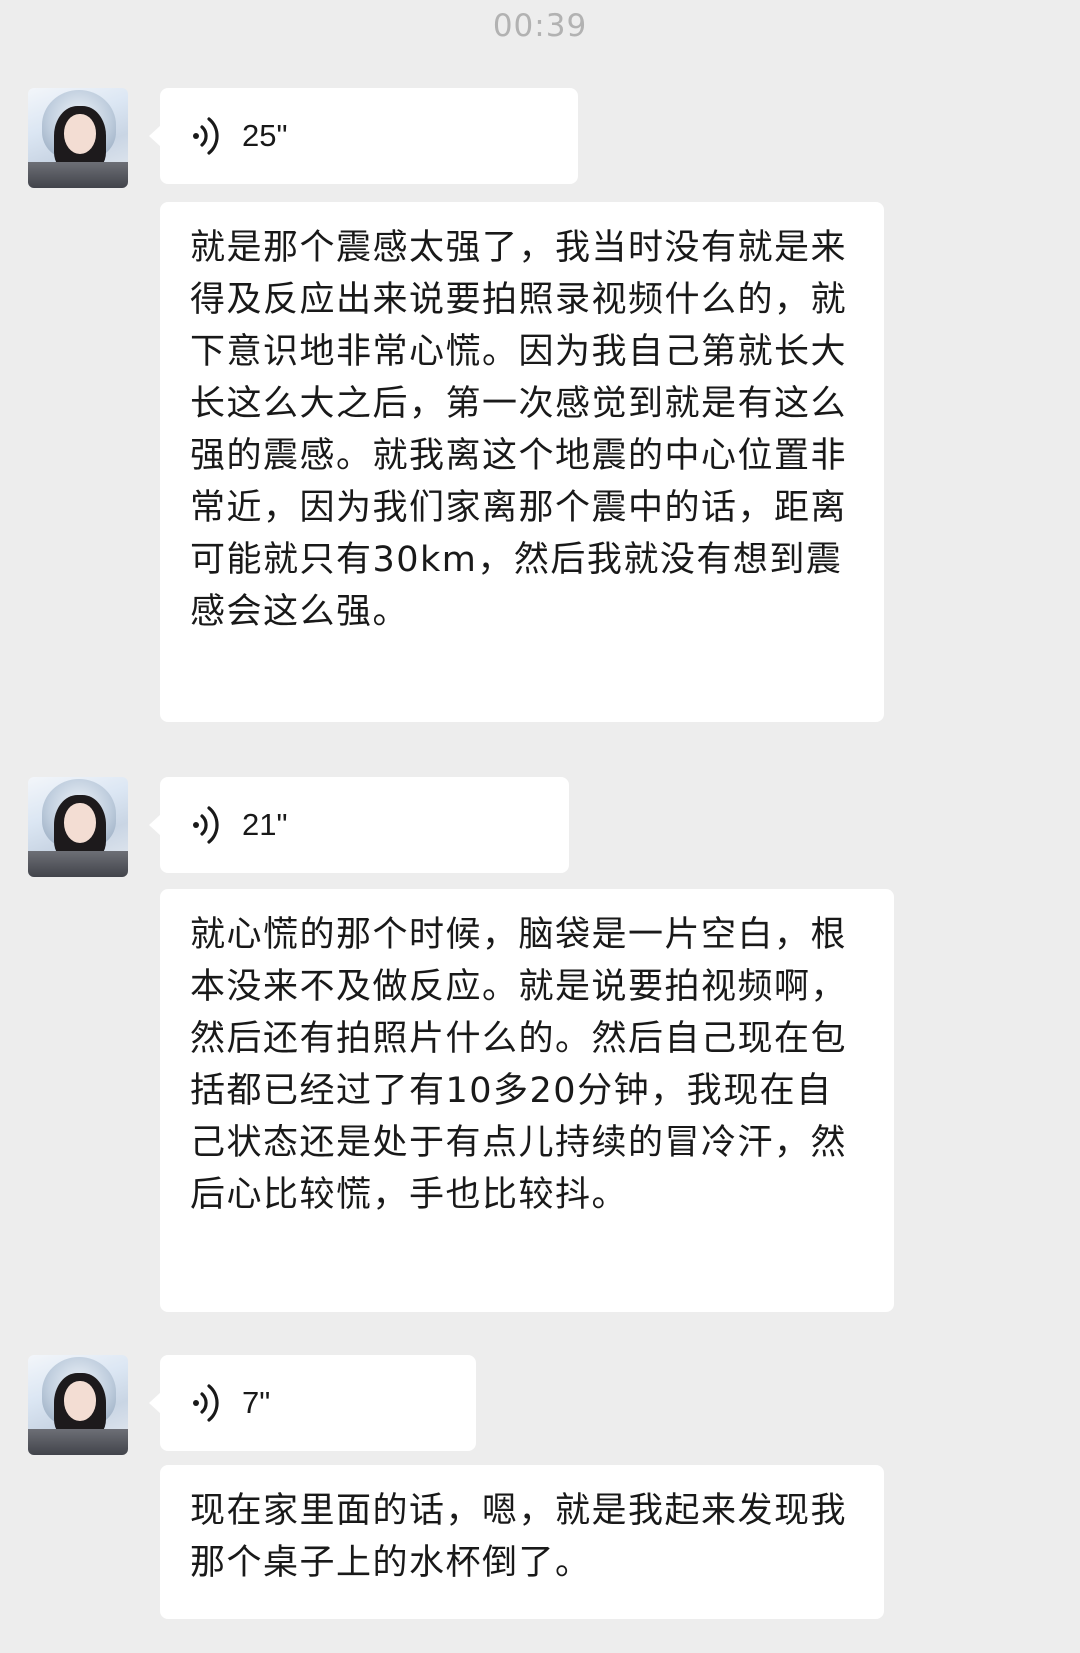 This screenshot has width=1080, height=1653. I want to click on voice-message-bubble: 7", so click(312, 1403).